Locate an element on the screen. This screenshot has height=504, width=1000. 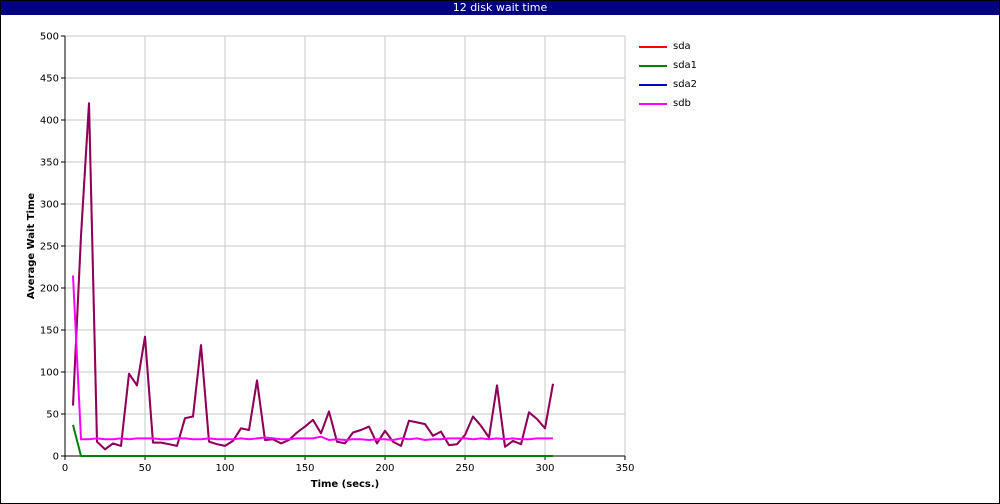
y-tick-label: 50 is located at coordinates (52, 415).